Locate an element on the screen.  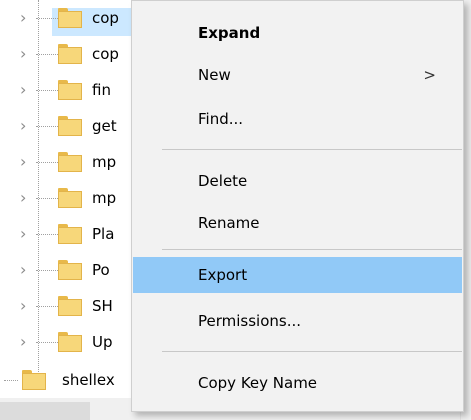
menu-item-label: Rename is located at coordinates (229, 223).